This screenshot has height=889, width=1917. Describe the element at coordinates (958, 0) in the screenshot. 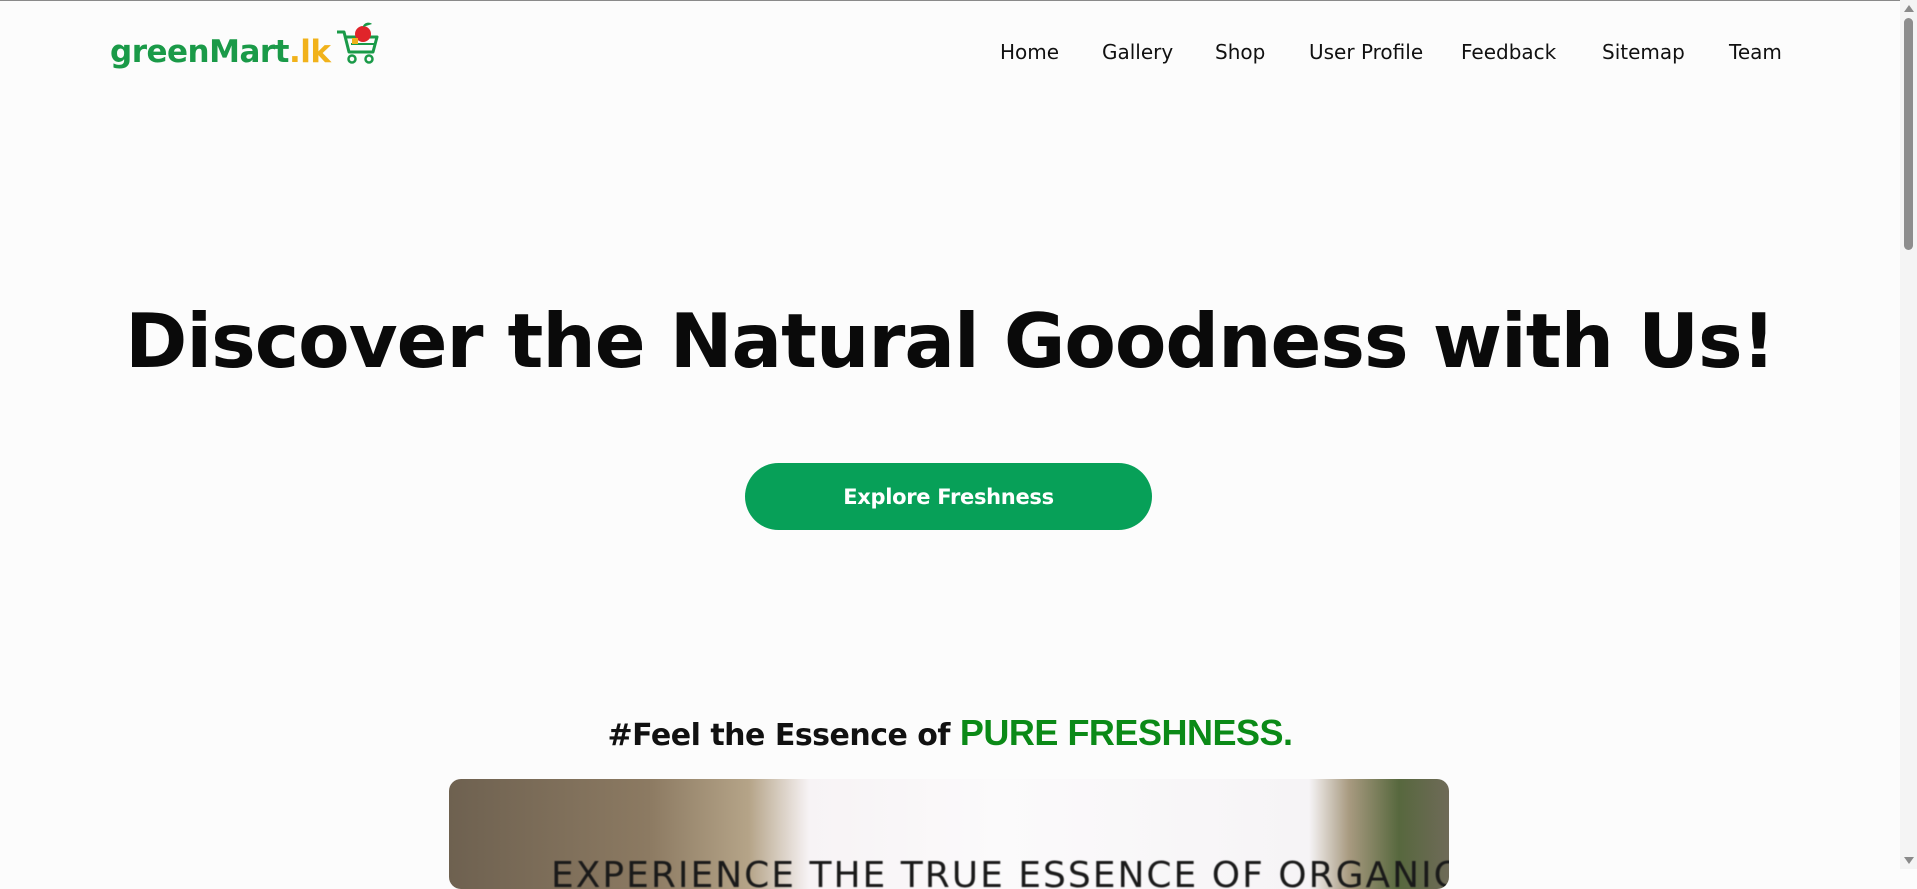

I see `window-top-border` at that location.